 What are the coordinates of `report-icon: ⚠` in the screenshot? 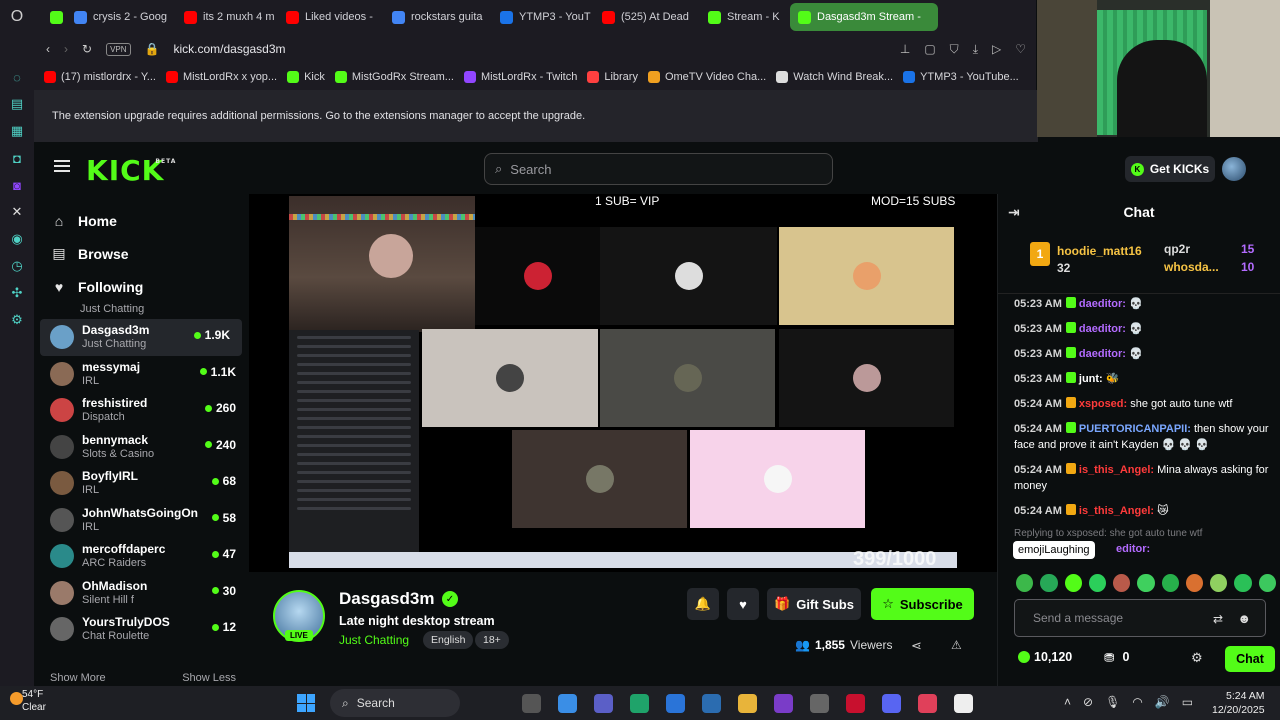 It's located at (956, 645).